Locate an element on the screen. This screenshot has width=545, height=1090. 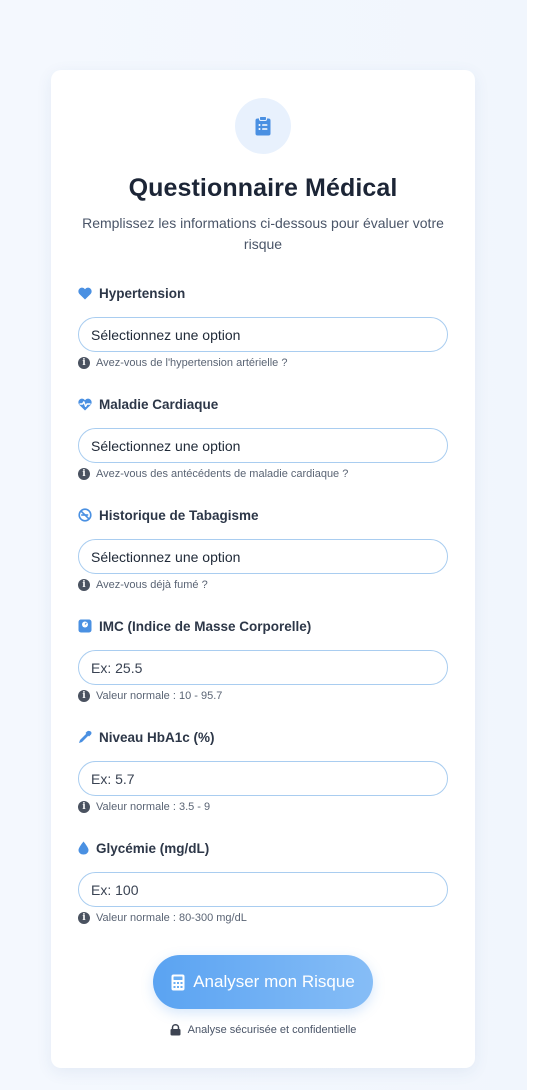
security-note: Analyse sécurisée et confidentielle is located at coordinates (263, 1030).